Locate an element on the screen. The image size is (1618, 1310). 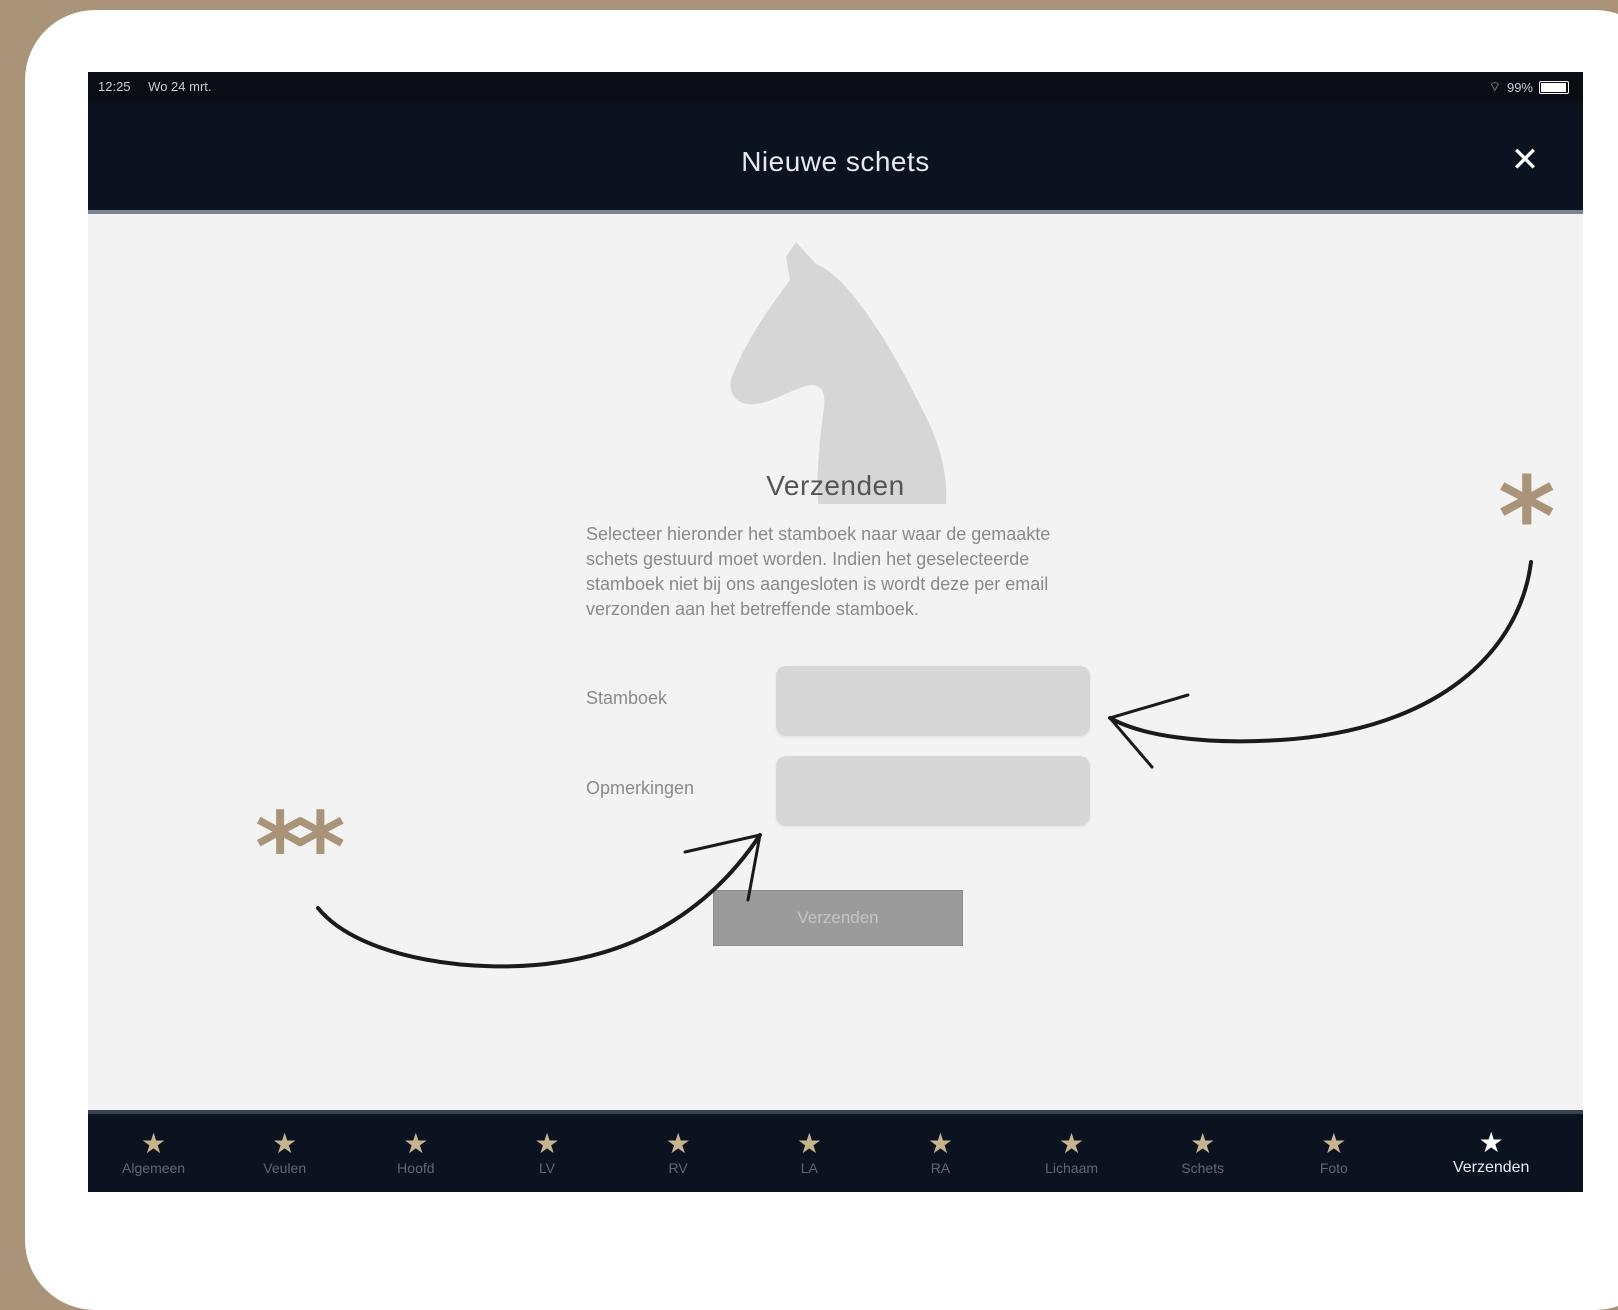
arrowhead-opmerkingen is located at coordinates (722, 867).